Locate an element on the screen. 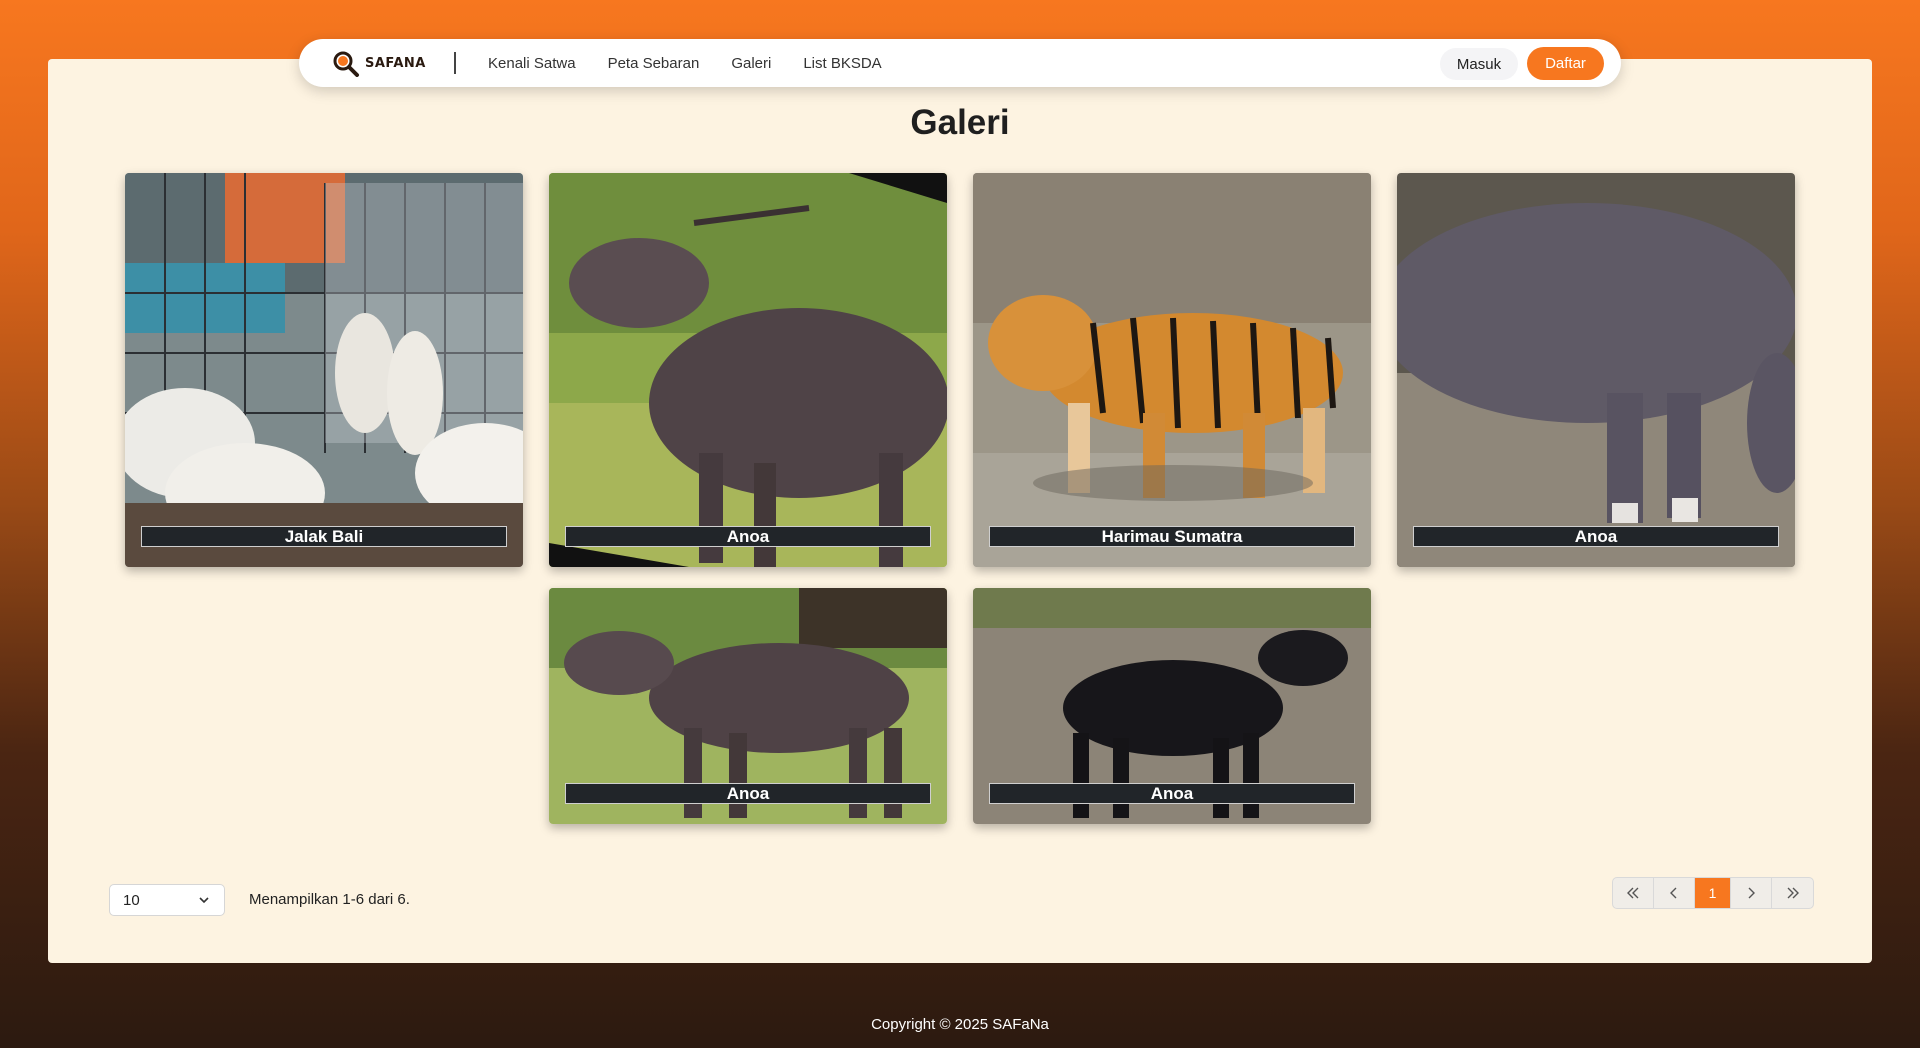 The image size is (1920, 1048). page-title: Galeri is located at coordinates (960, 122).